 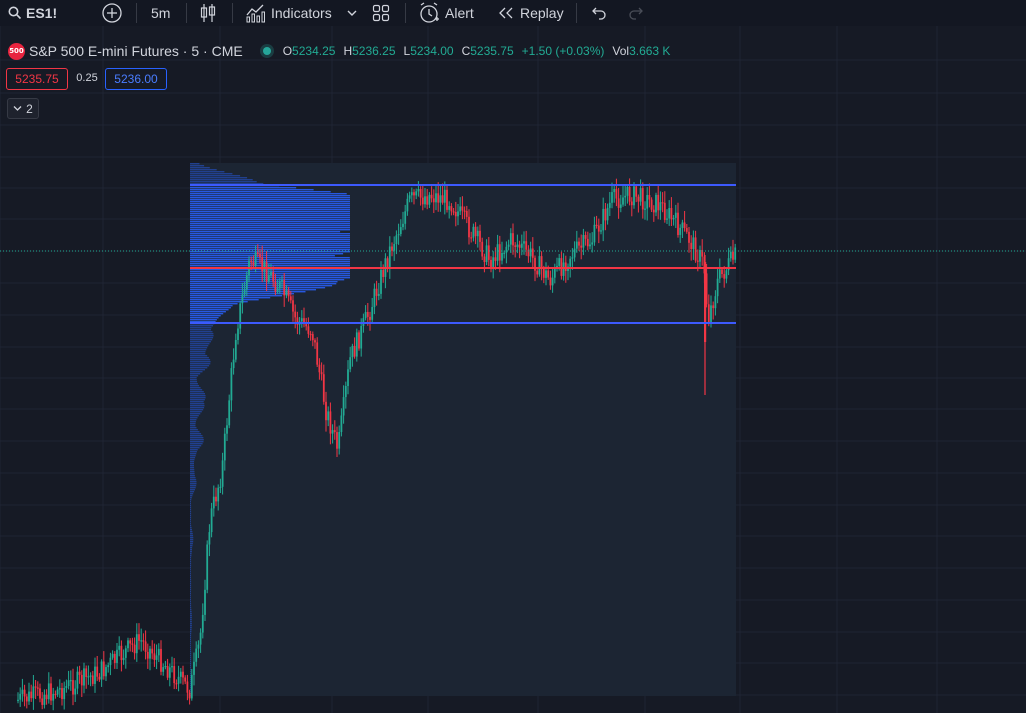 I want to click on low-value: 5234.00, so click(x=432, y=51).